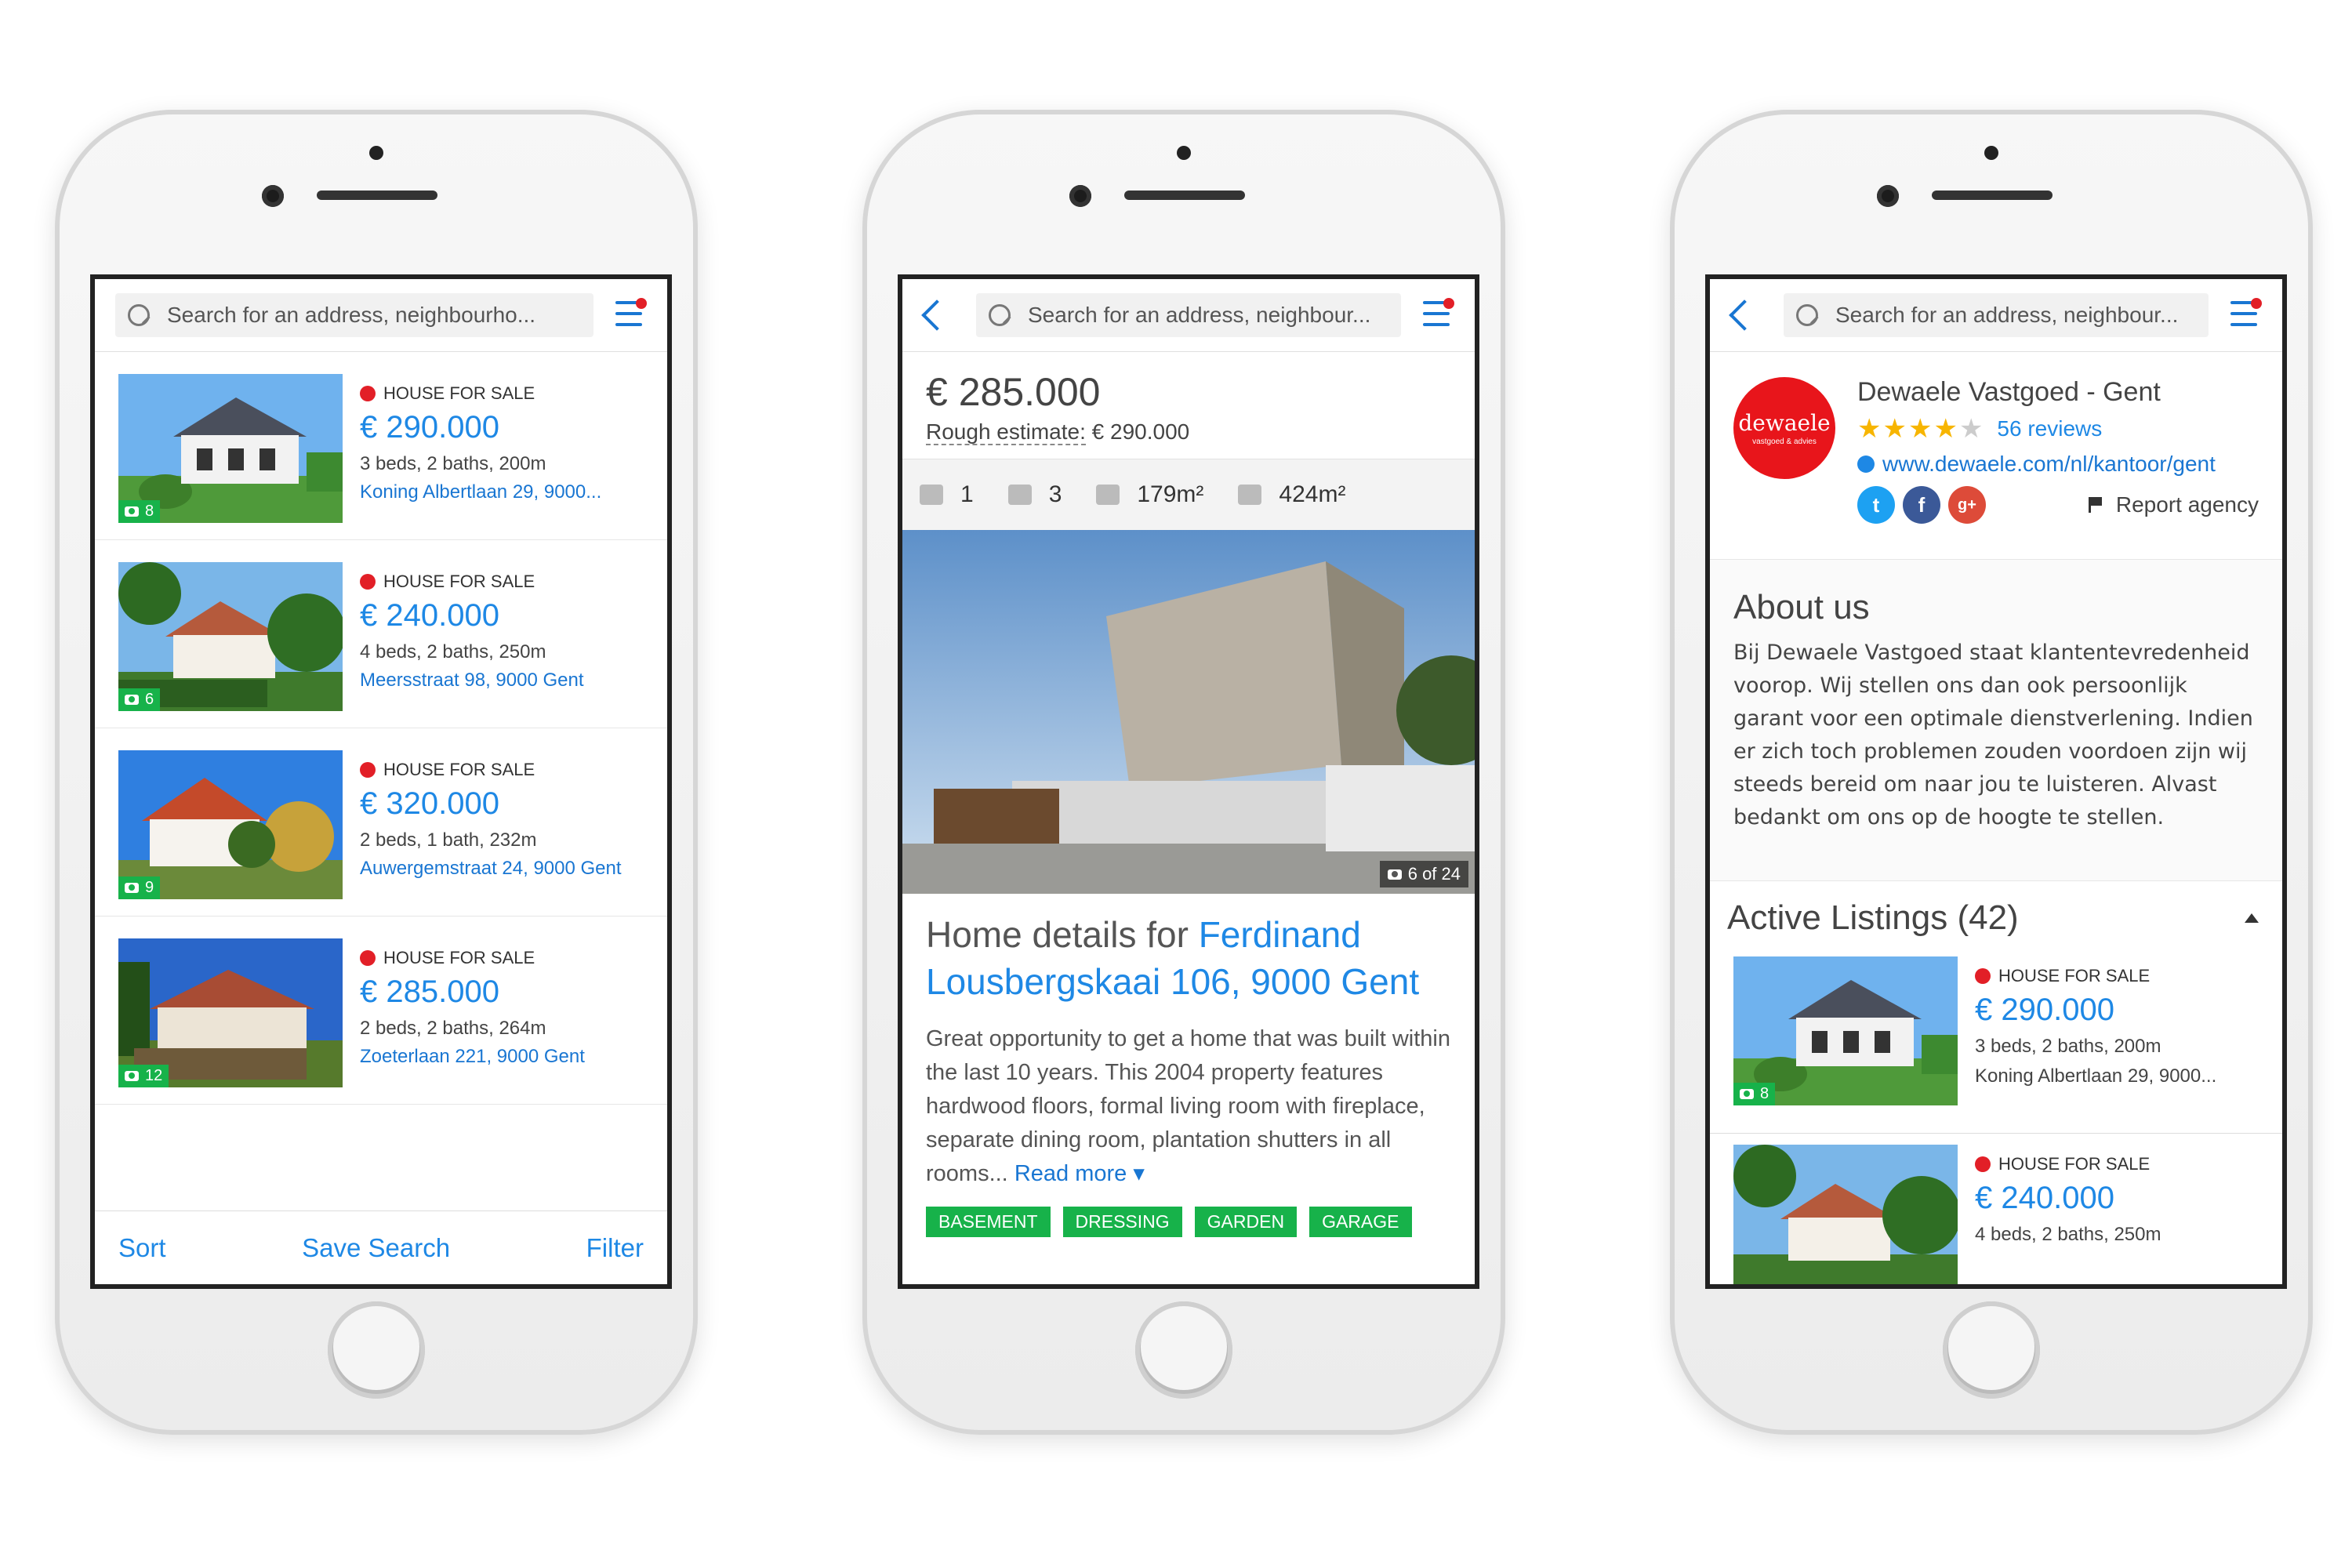 The width and height of the screenshot is (2352, 1568). Describe the element at coordinates (1967, 505) in the screenshot. I see `google-plus-icon: g+` at that location.